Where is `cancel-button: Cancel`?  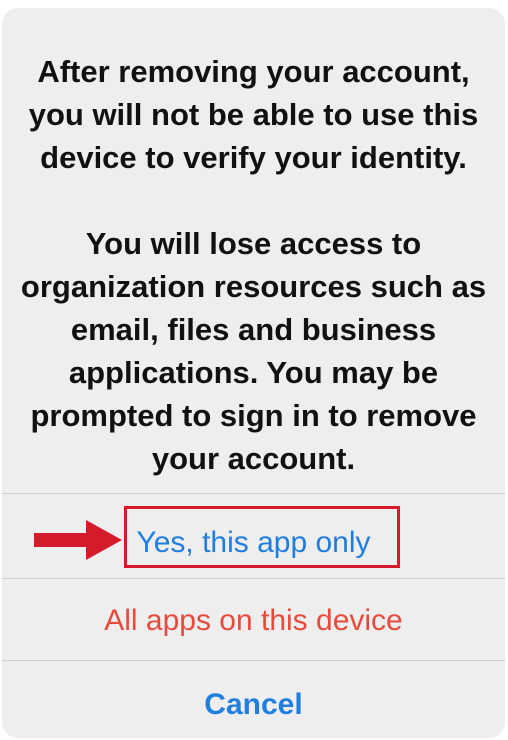 cancel-button: Cancel is located at coordinates (253, 701).